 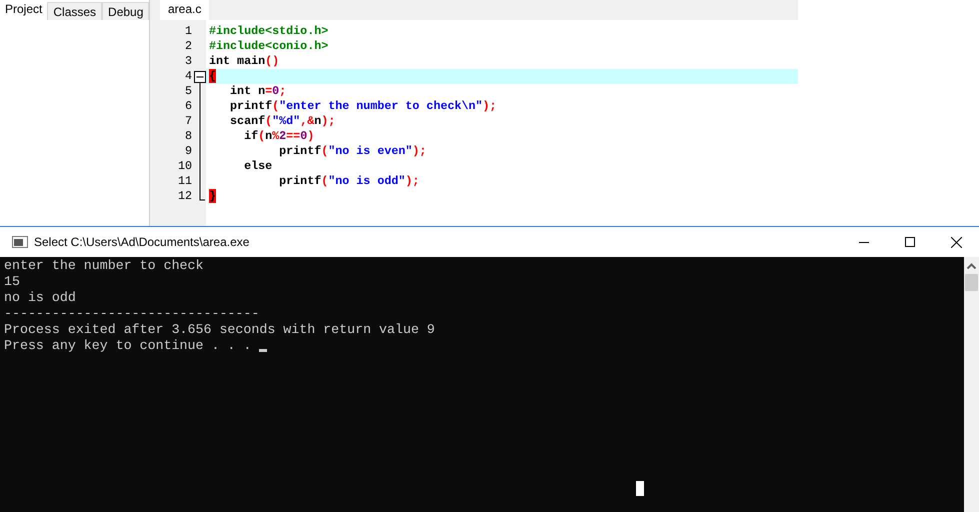 I want to click on line-number: 1, so click(x=188, y=31).